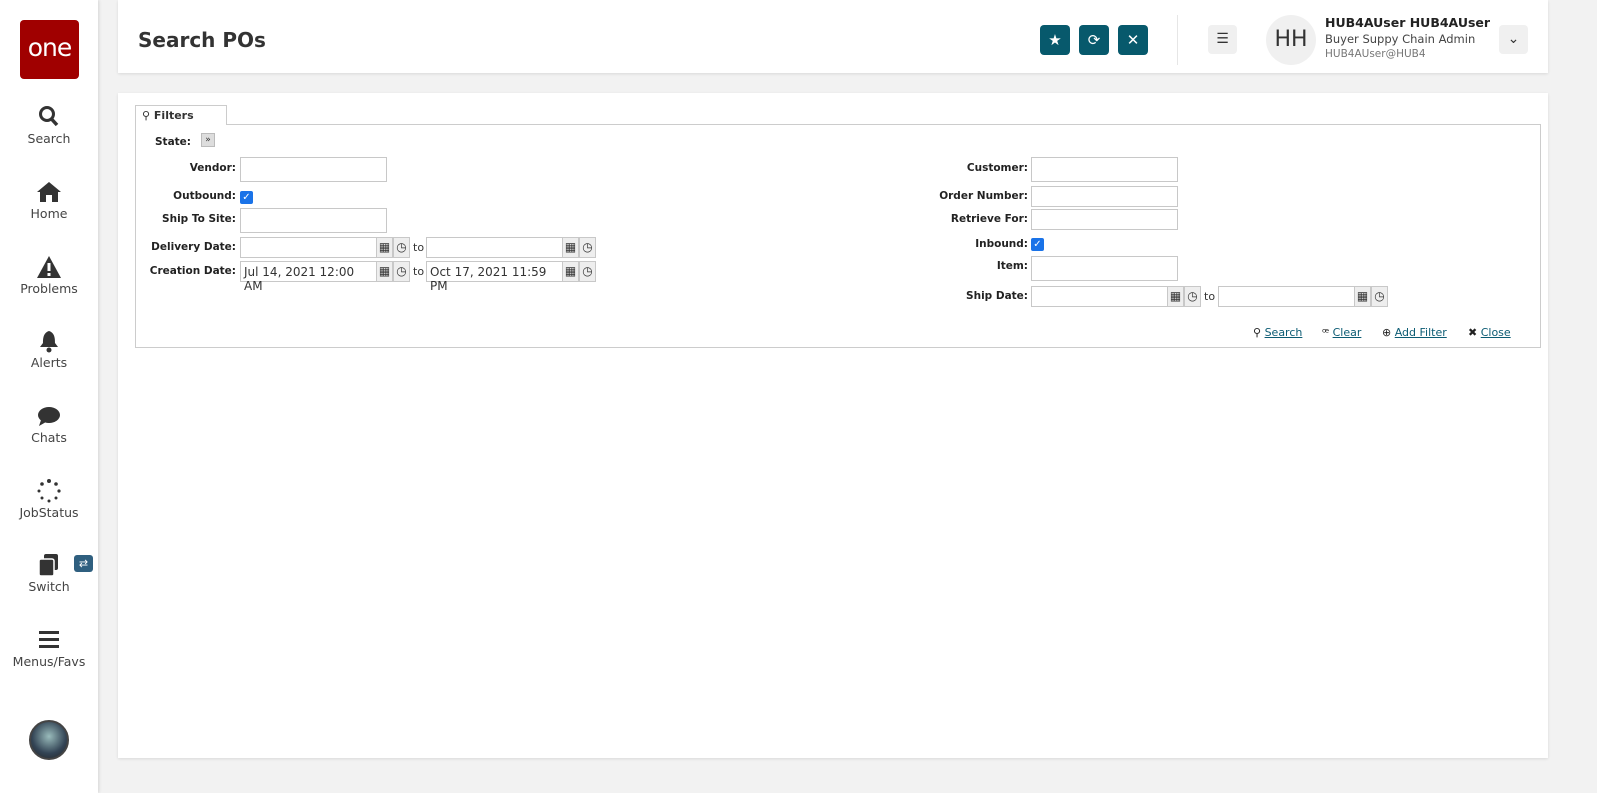 This screenshot has width=1597, height=793. Describe the element at coordinates (212, 168) in the screenshot. I see `vendor-label: Vendor:` at that location.